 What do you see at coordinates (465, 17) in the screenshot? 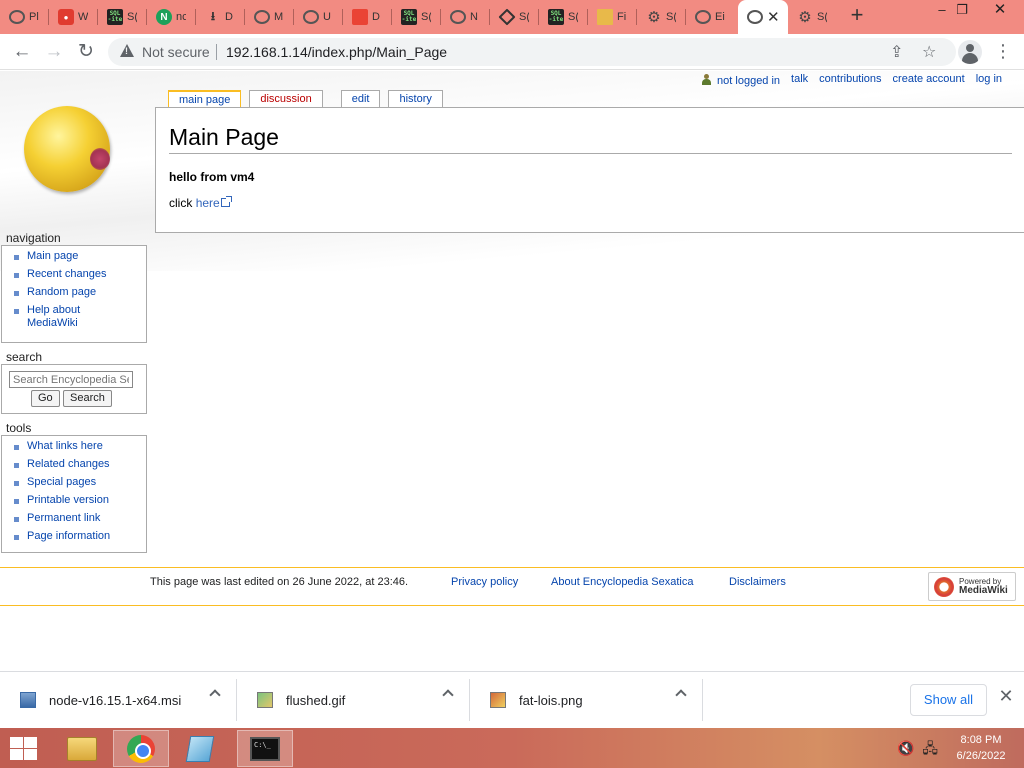
I see `browser-tab: N` at bounding box center [465, 17].